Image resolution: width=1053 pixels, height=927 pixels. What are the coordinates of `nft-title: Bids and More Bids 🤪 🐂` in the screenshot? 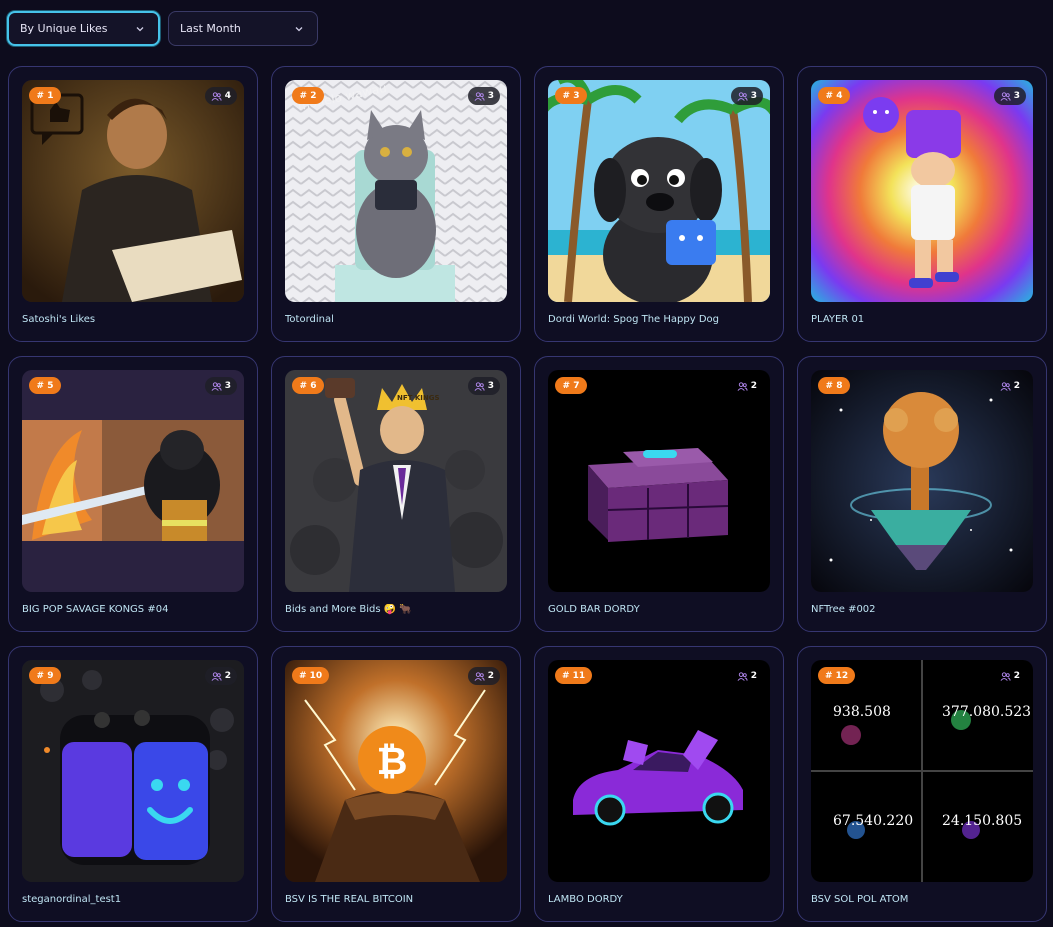 It's located at (348, 609).